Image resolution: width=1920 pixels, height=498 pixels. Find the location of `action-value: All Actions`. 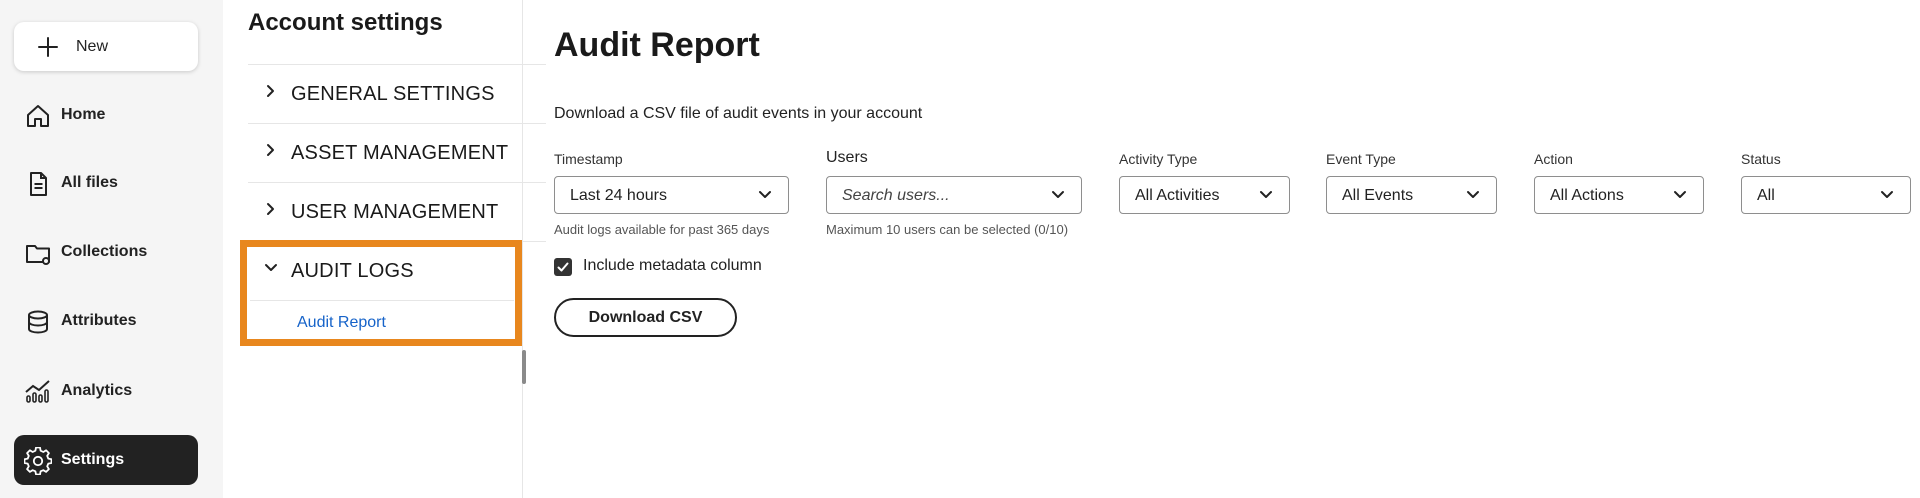

action-value: All Actions is located at coordinates (1587, 195).